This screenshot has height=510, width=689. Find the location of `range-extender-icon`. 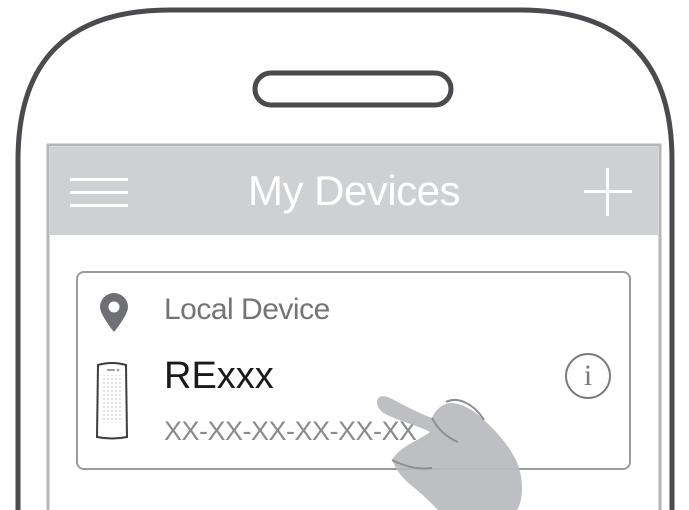

range-extender-icon is located at coordinates (112, 401).